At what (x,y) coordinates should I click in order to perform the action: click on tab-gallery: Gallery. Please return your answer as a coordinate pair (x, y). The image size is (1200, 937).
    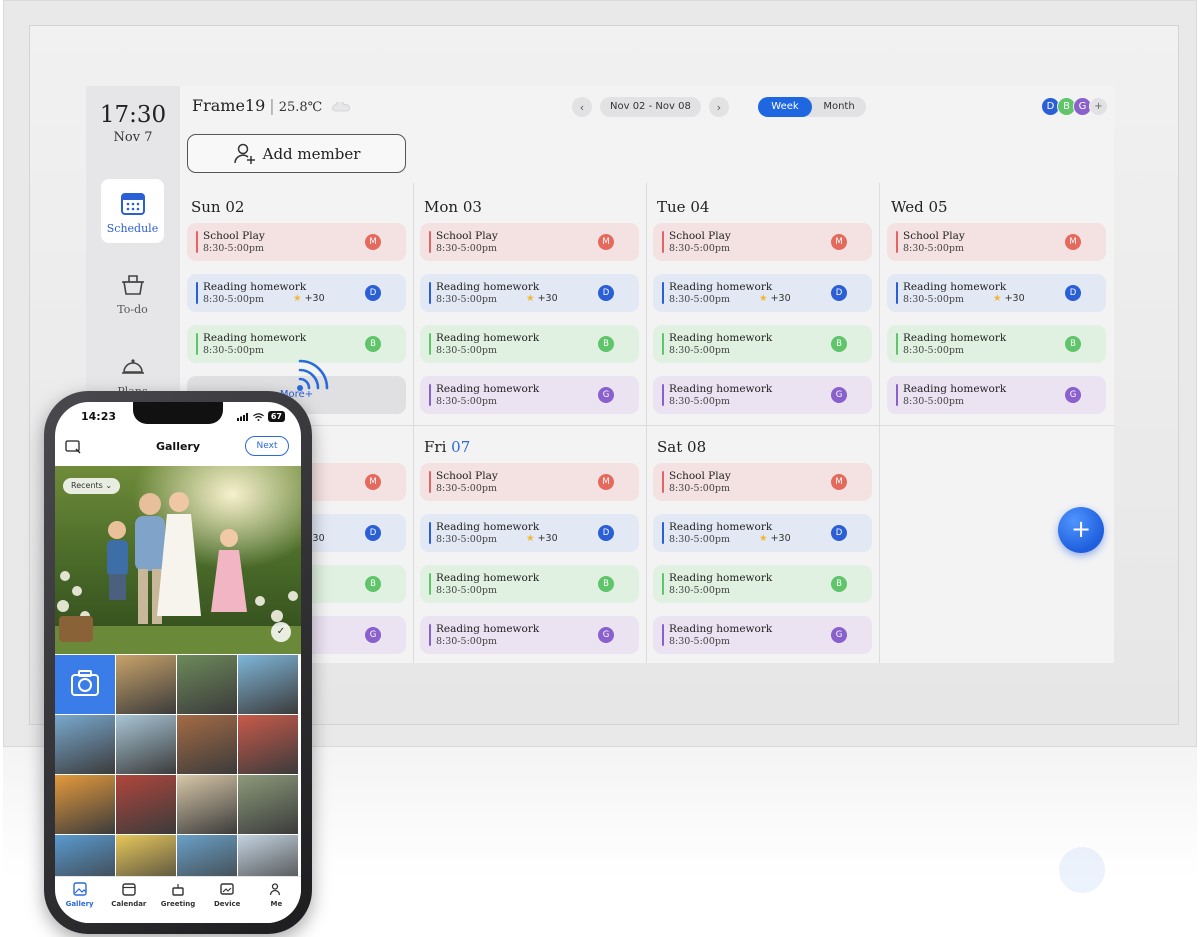
    Looking at the image, I should click on (79, 900).